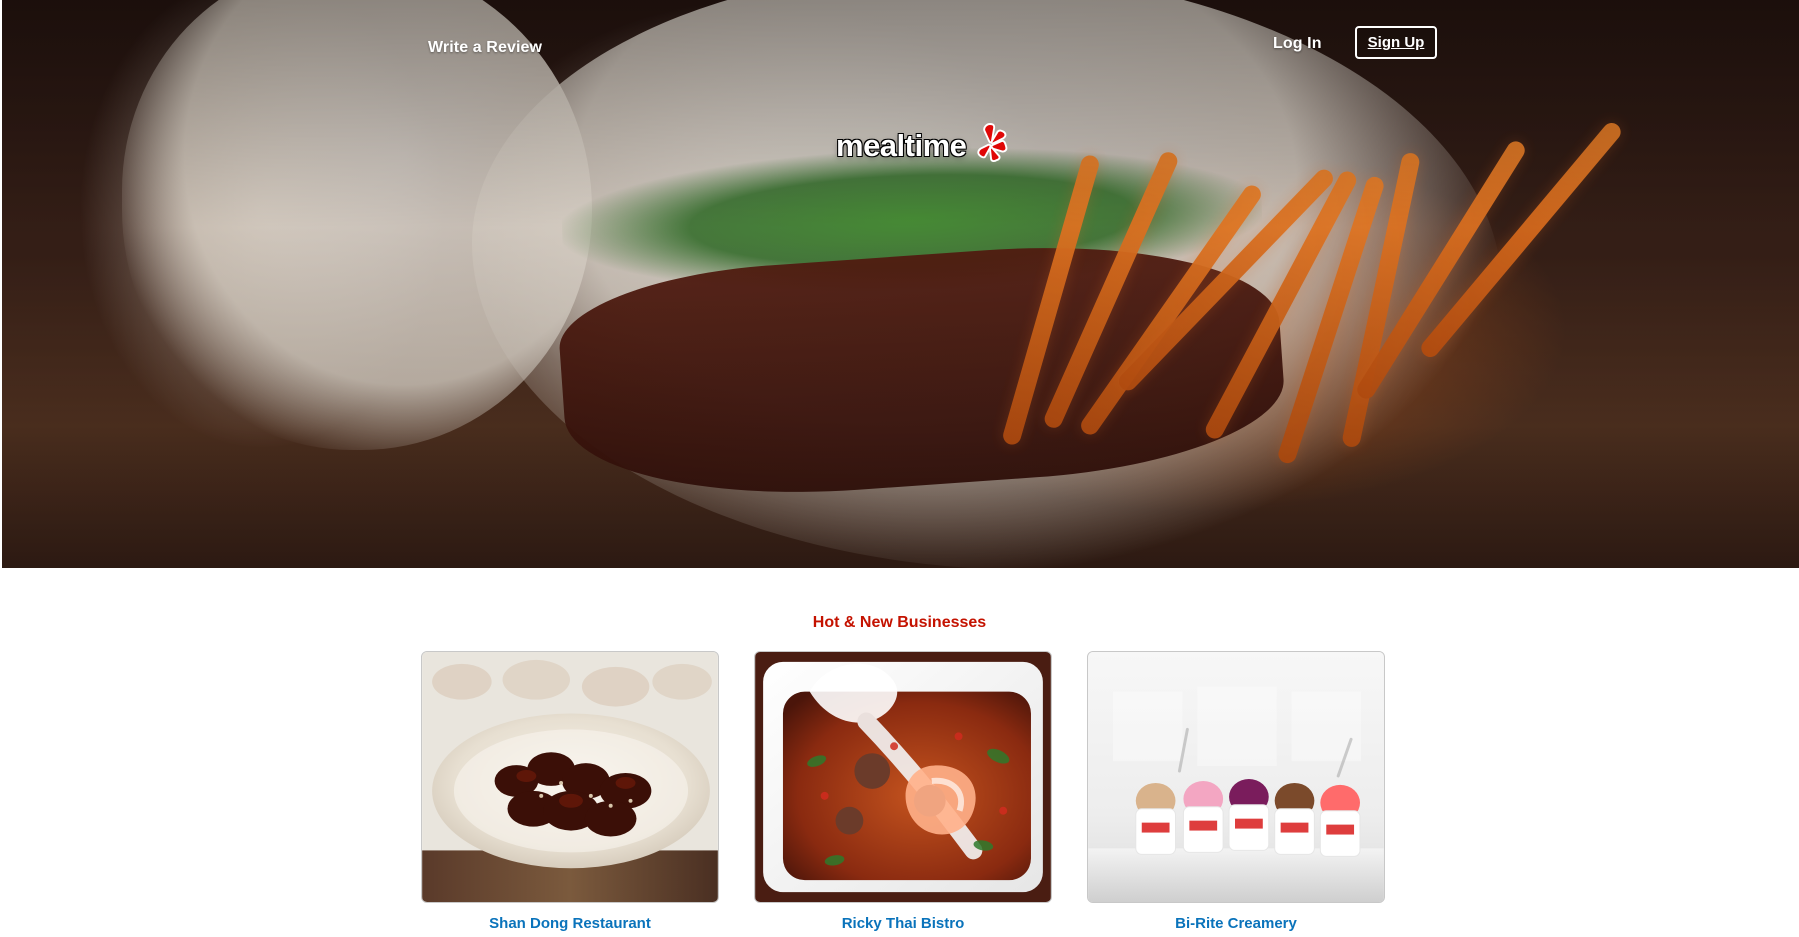 The width and height of the screenshot is (1799, 937). Describe the element at coordinates (901, 145) in the screenshot. I see `logo-wordmark: mealtime` at that location.